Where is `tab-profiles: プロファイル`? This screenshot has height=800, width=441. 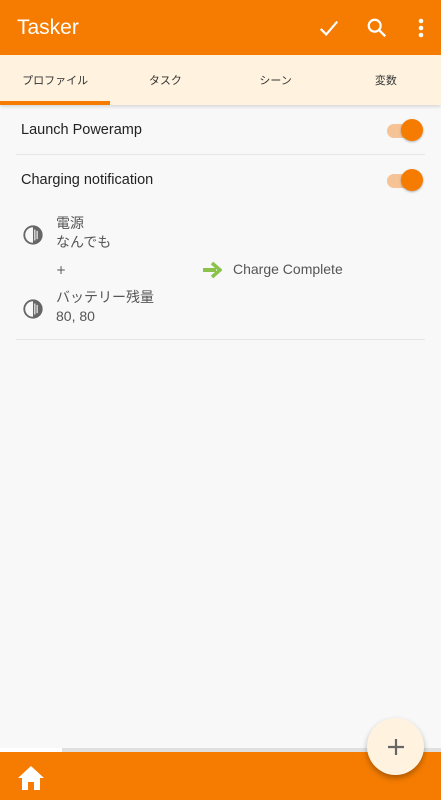 tab-profiles: プロファイル is located at coordinates (55, 80).